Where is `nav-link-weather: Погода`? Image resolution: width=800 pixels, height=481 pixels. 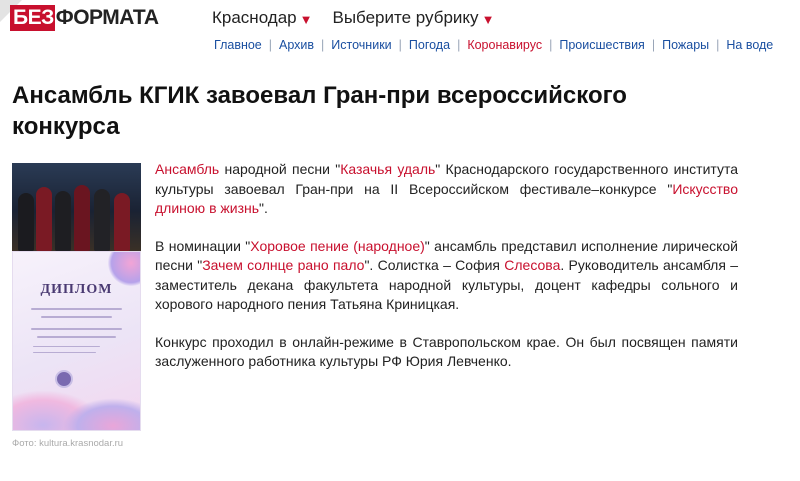
nav-link-weather: Погода is located at coordinates (429, 45).